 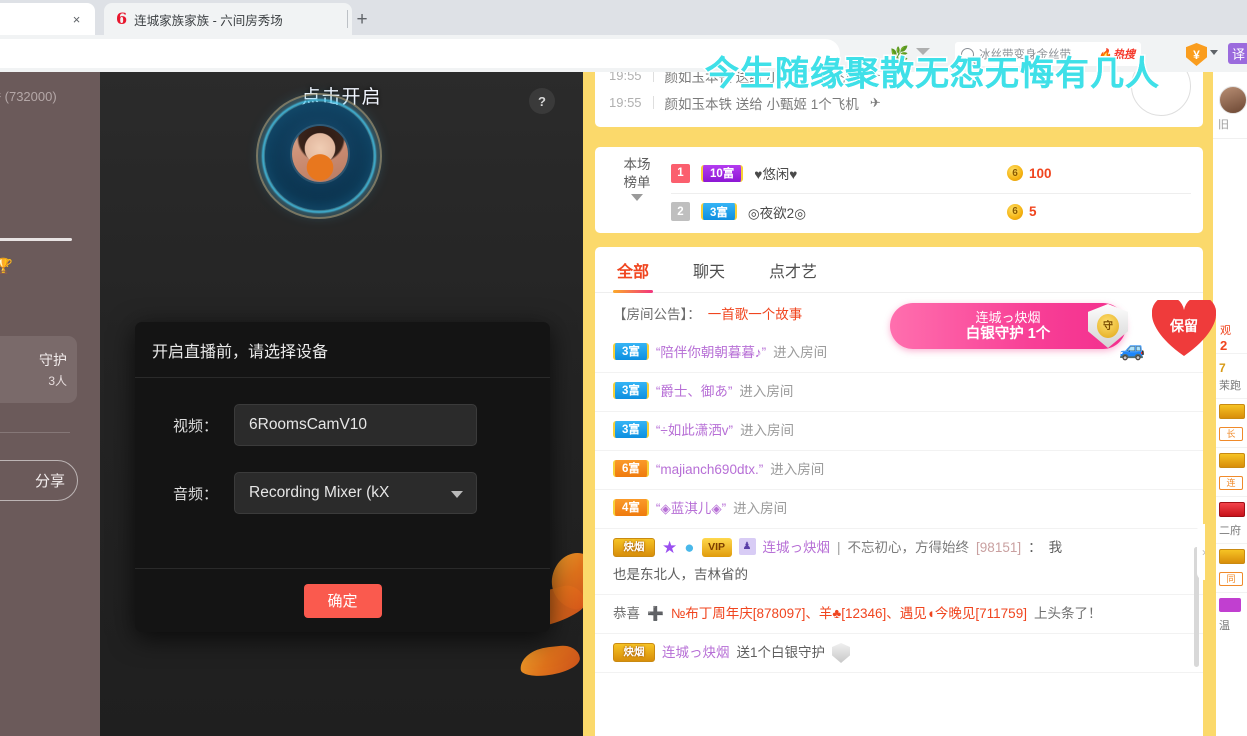 I want to click on list-item: 7 茉跑, so click(x=1231, y=375).